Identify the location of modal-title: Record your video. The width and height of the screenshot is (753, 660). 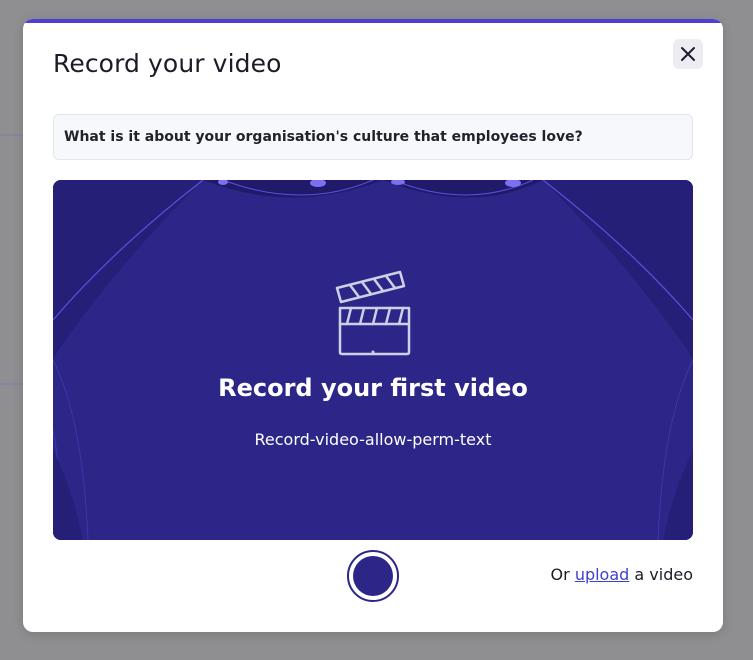
(167, 63).